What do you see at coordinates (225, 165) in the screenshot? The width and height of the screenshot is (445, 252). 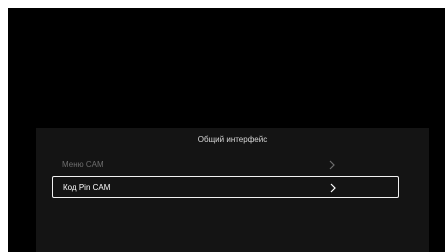 I see `menu-item-cam-menu: Меню CAM` at bounding box center [225, 165].